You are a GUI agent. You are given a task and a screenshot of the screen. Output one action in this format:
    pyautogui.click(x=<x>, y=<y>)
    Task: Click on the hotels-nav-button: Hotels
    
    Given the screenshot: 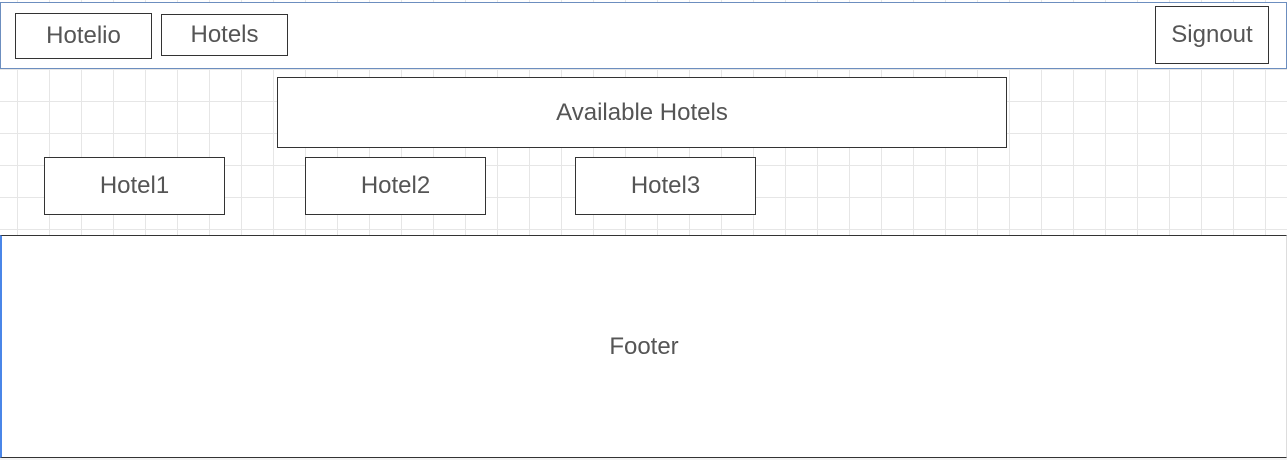 What is the action you would take?
    pyautogui.click(x=224, y=35)
    